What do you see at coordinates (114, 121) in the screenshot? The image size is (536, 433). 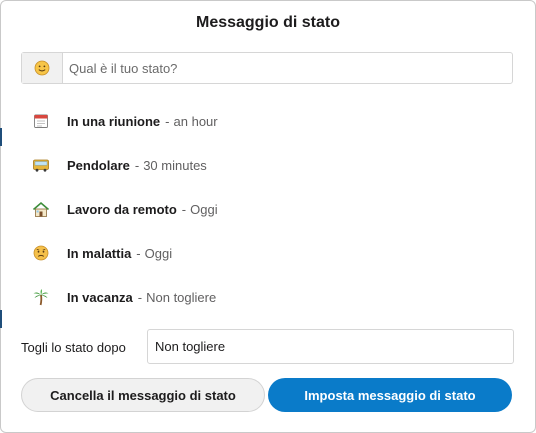 I see `preset-name: In una riunione` at bounding box center [114, 121].